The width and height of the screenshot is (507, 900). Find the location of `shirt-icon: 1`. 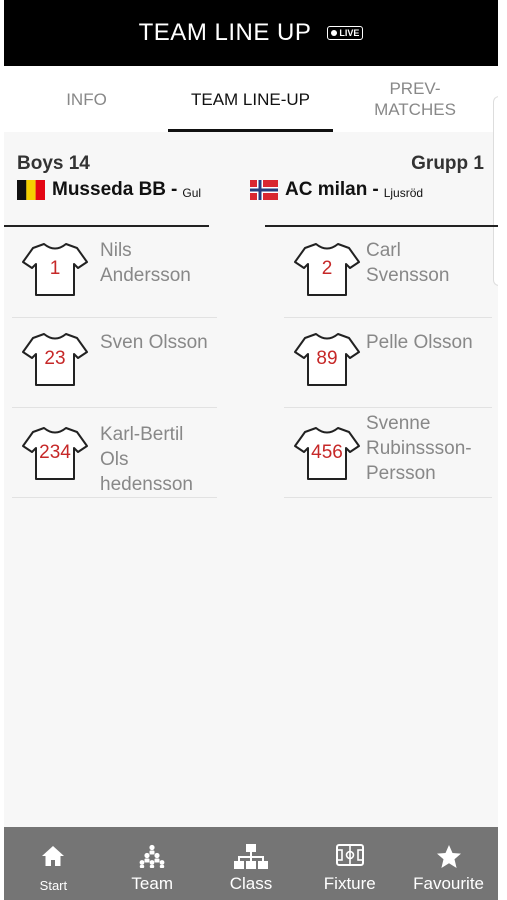

shirt-icon: 1 is located at coordinates (55, 269).